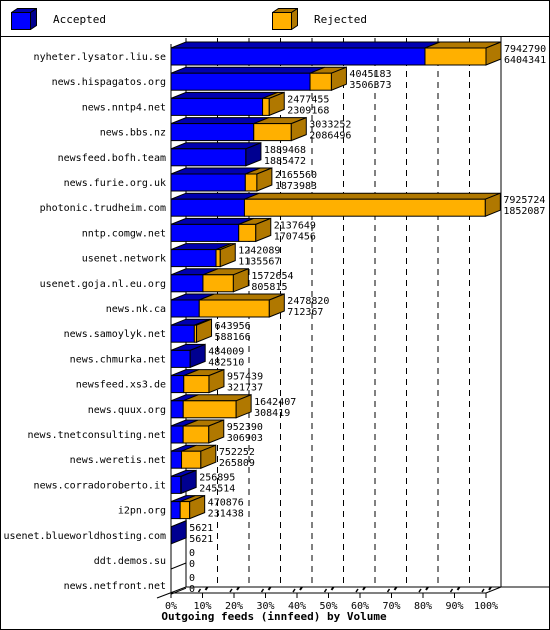 This screenshot has width=550, height=630. I want to click on value-label-accepted: 1885472, so click(285, 161).